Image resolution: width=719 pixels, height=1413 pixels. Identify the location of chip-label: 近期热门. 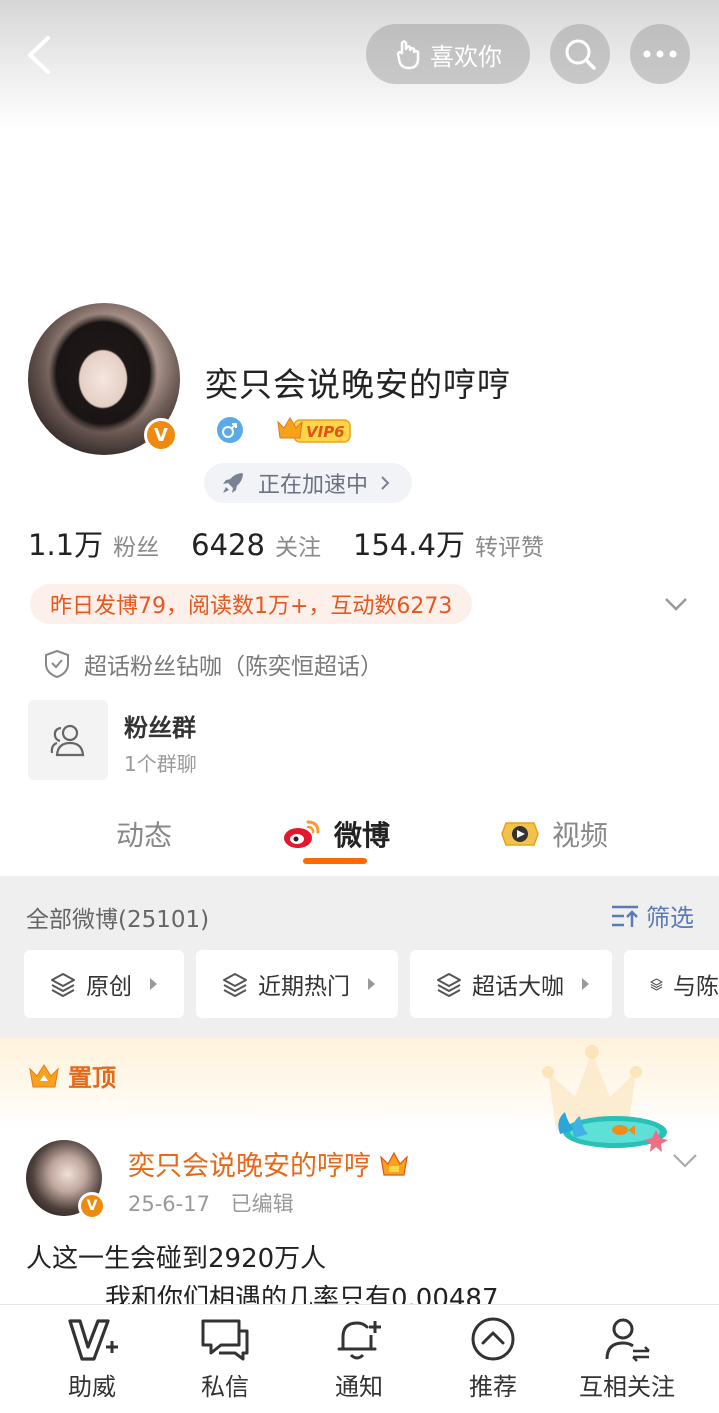
(304, 987).